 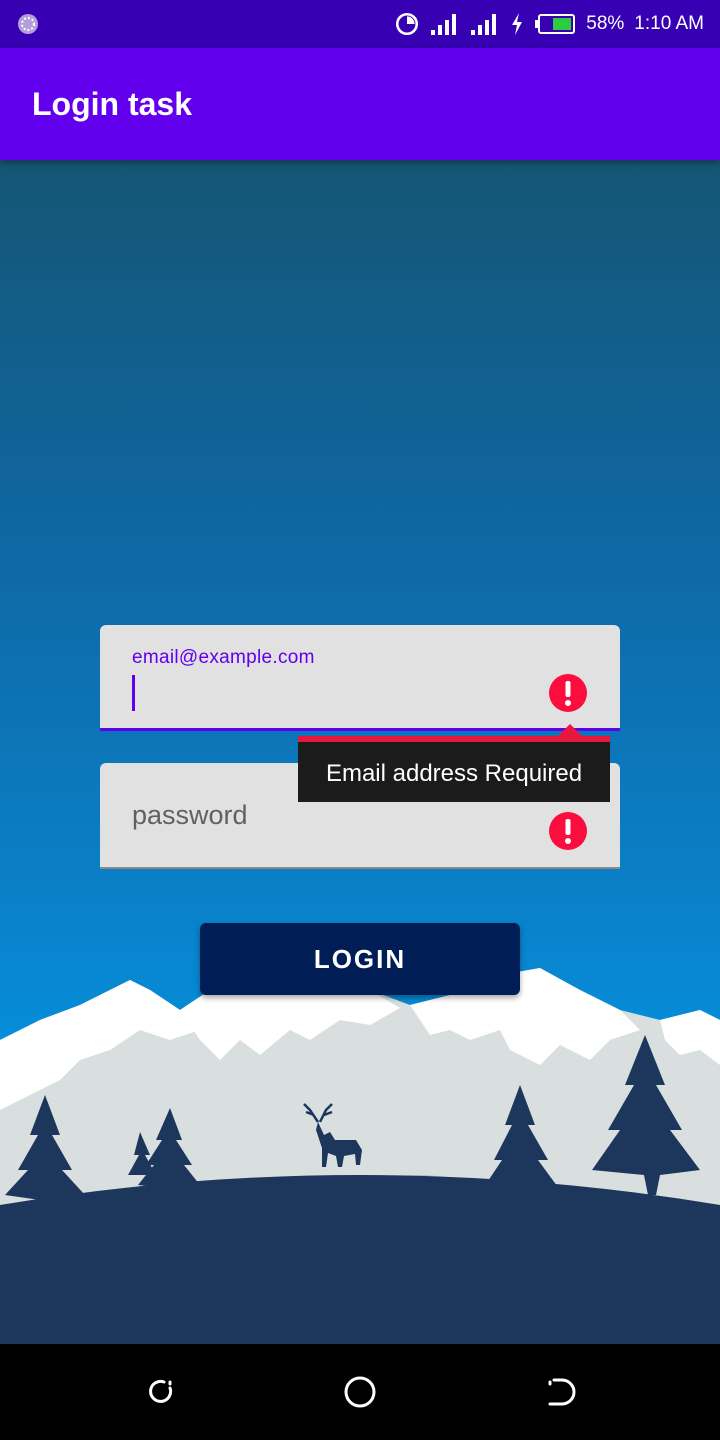 I want to click on navigation-bar, so click(x=360, y=1392).